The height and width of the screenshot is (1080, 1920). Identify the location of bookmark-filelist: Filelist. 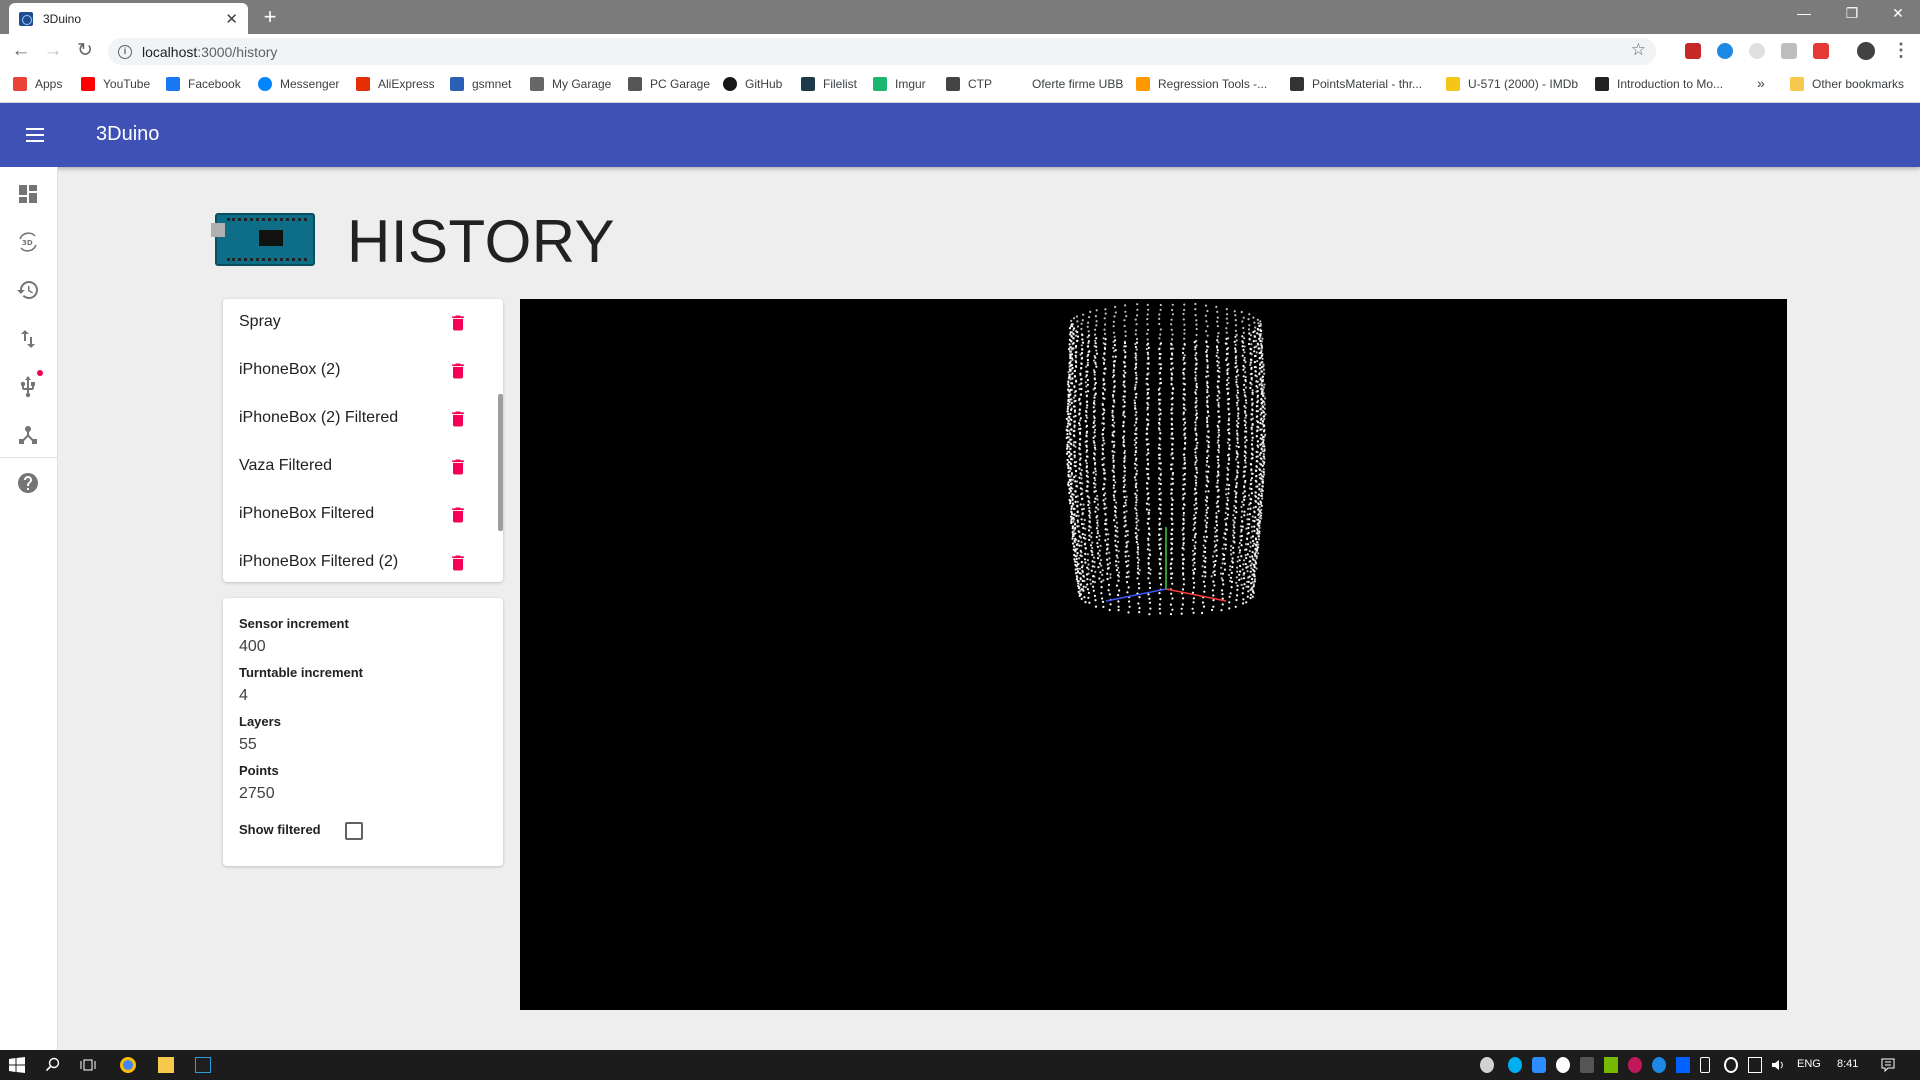
(829, 84).